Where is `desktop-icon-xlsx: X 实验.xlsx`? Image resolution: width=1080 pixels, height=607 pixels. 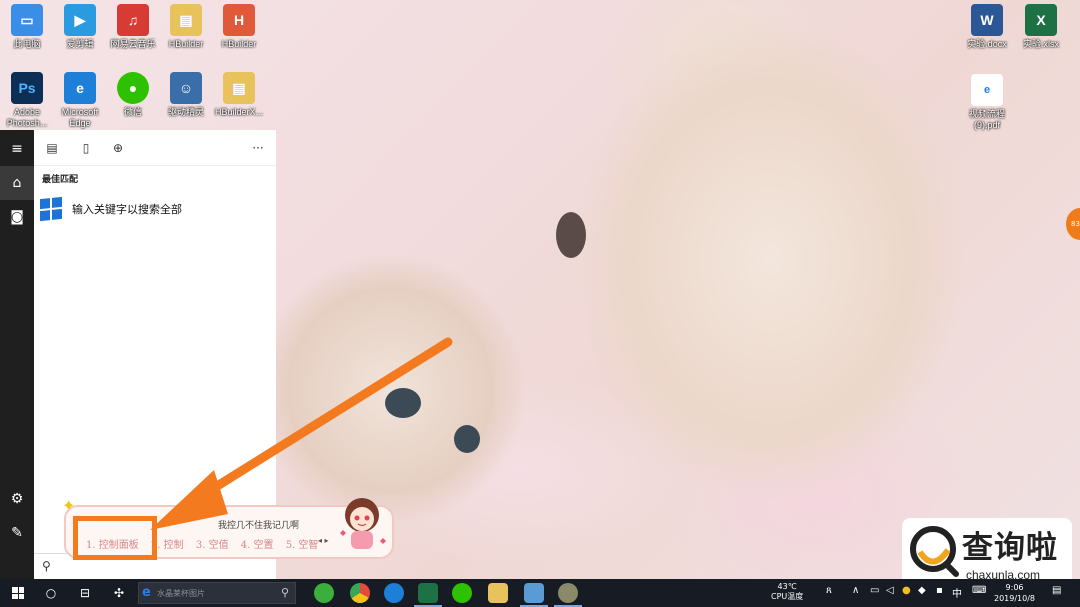
desktop-icon-xlsx: X 实验.xlsx is located at coordinates (1041, 27).